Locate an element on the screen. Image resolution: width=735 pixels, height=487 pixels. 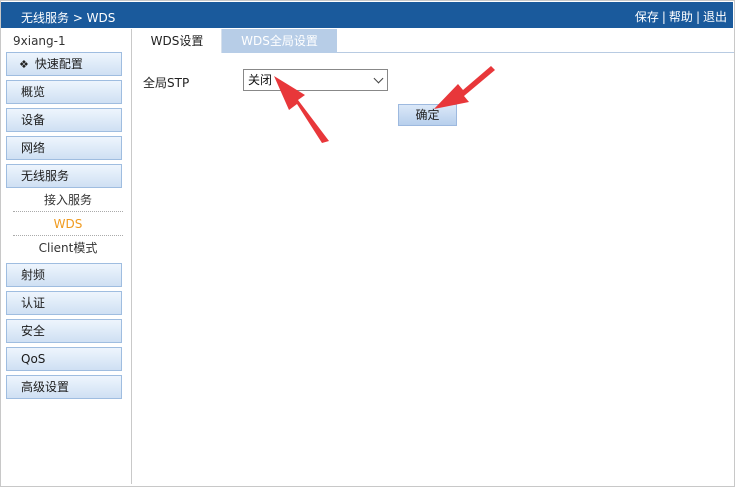
stp-label: 全局STP is located at coordinates (166, 83).